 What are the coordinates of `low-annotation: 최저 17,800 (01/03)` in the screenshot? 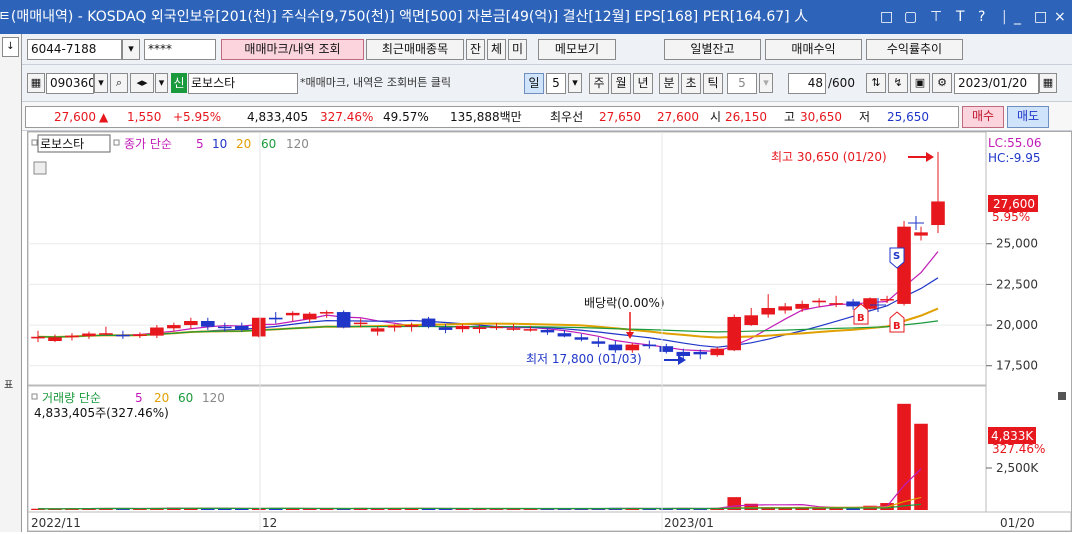 It's located at (584, 359).